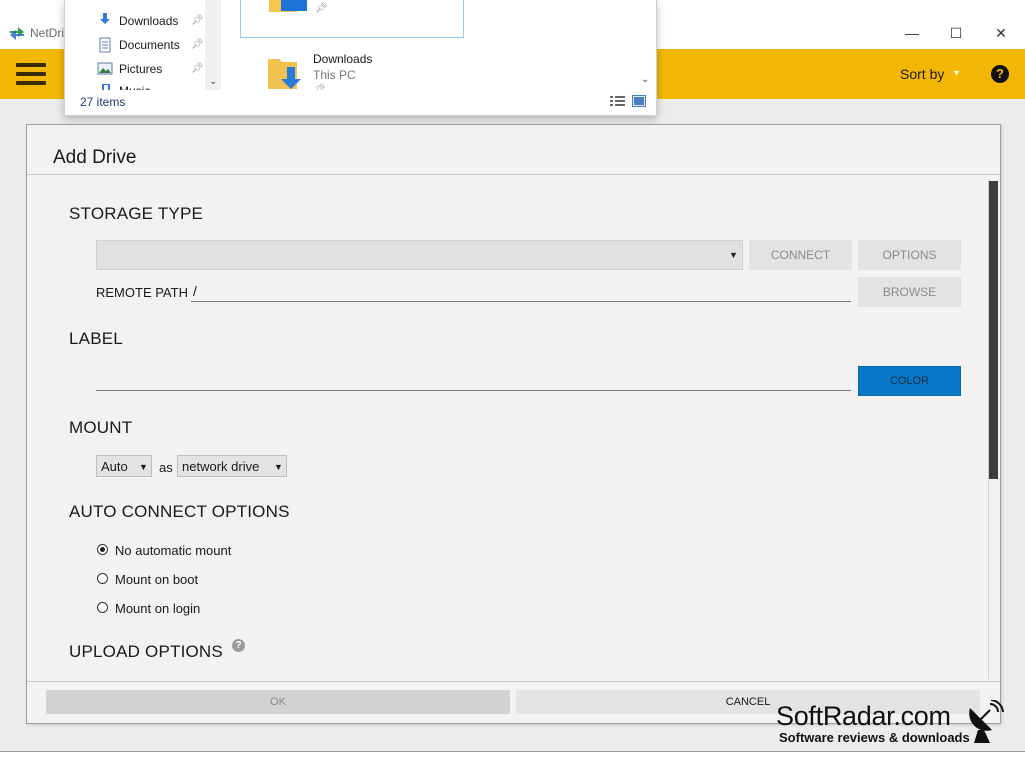  I want to click on mount-mode-select: Auto ▼, so click(124, 466).